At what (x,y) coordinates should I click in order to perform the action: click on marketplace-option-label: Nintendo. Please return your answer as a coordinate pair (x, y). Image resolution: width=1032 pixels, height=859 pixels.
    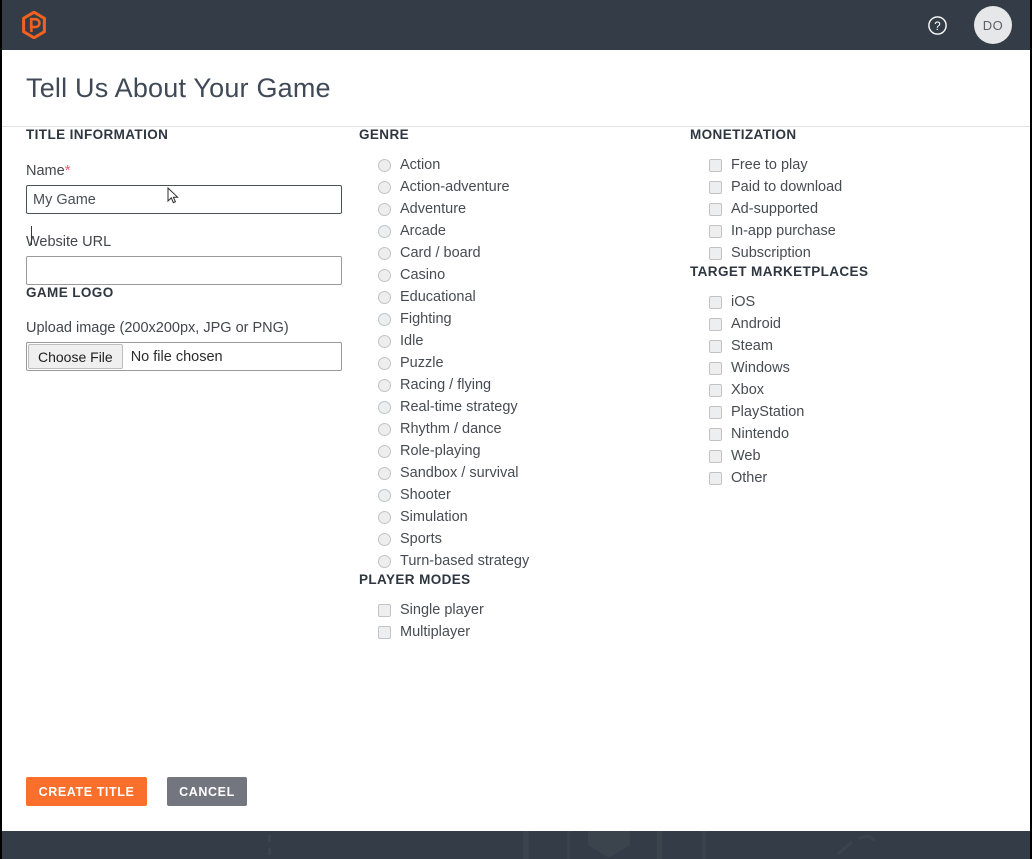
    Looking at the image, I should click on (760, 433).